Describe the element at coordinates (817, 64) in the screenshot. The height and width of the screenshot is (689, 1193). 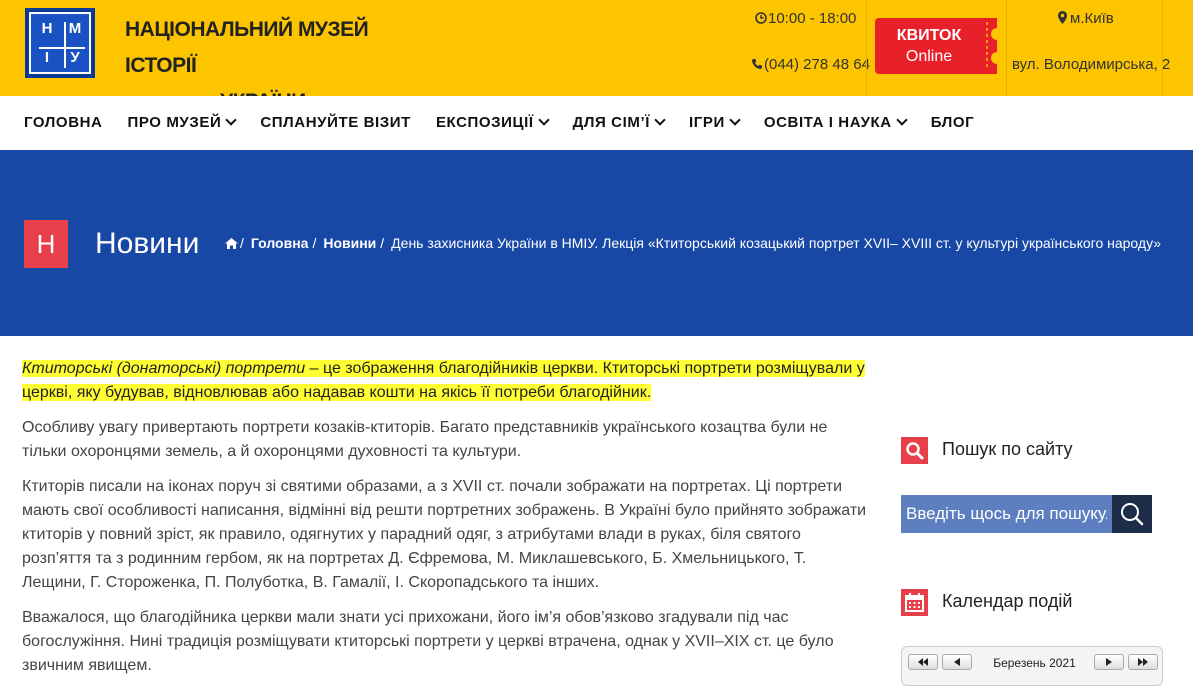
I see `phone-text: (044) 278 48 64` at that location.